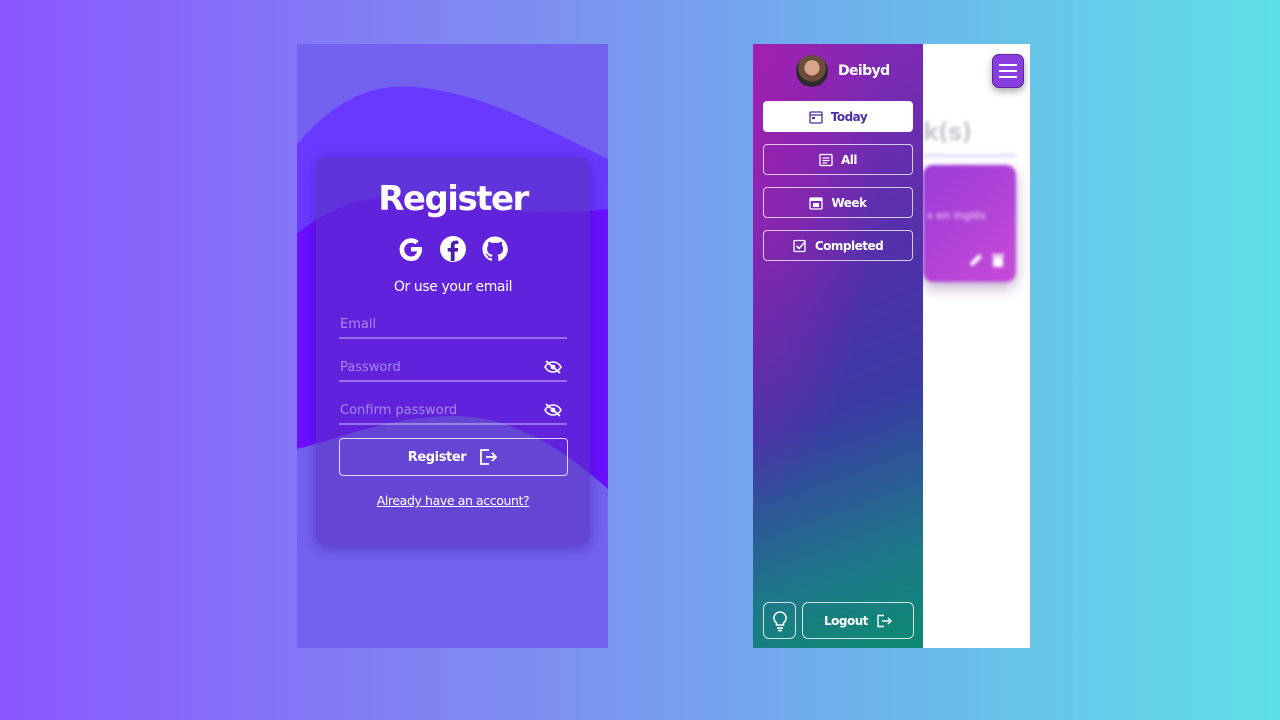  I want to click on task-card-text: s en inglés, so click(957, 215).